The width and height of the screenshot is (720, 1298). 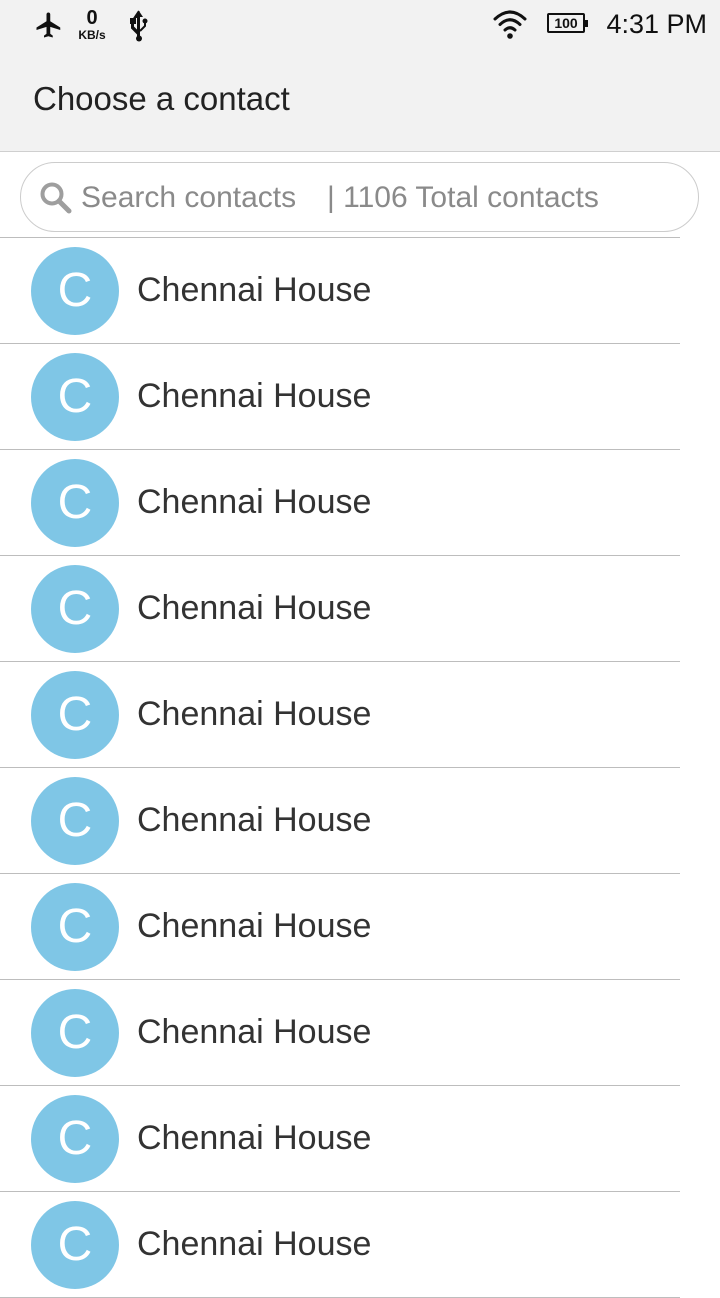 I want to click on total-contacts-count: | 1106 Total contacts, so click(x=463, y=197).